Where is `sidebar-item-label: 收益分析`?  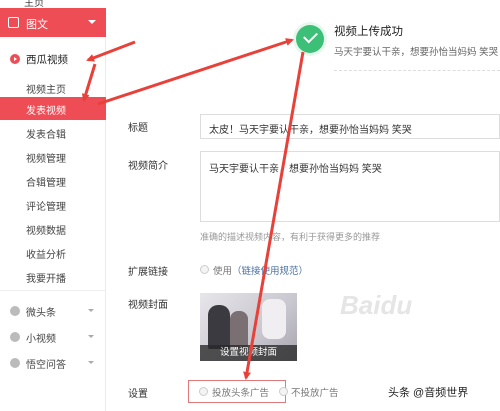
sidebar-item-label: 收益分析 is located at coordinates (46, 255).